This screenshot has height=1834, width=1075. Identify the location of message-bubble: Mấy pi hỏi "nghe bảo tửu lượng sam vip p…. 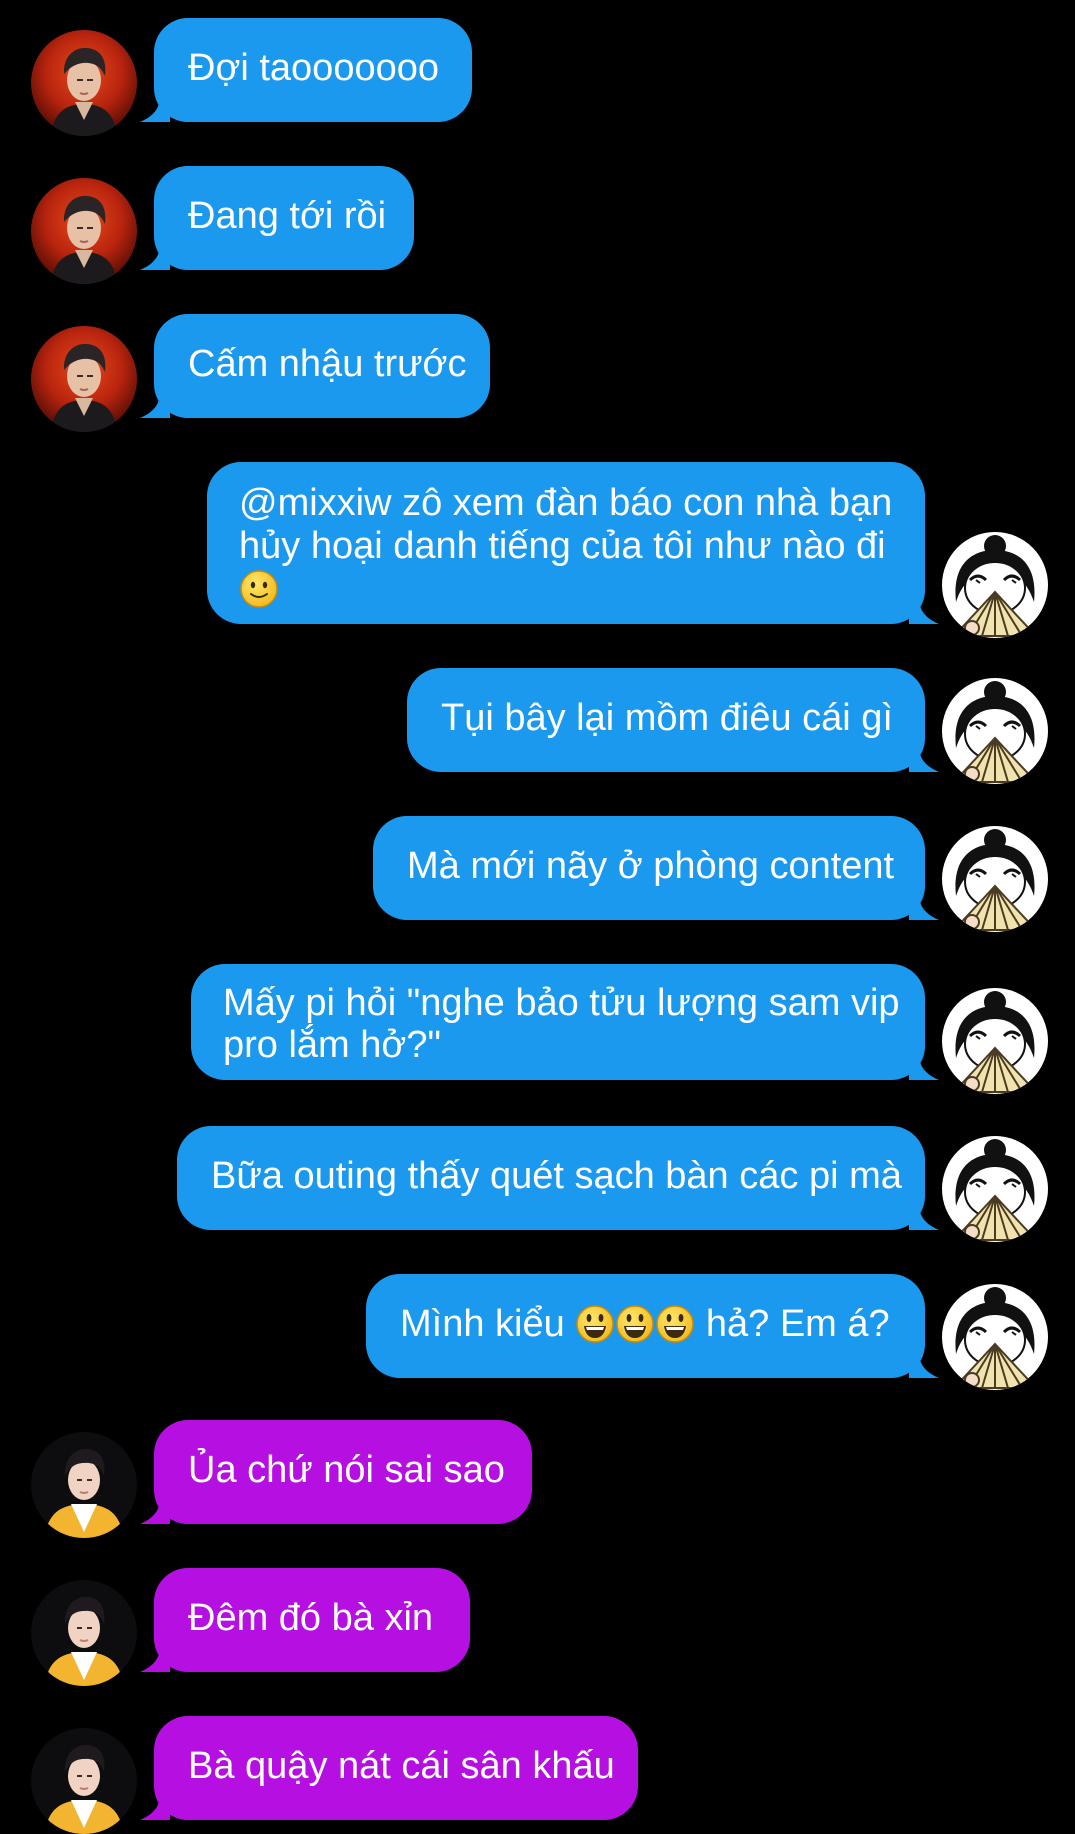
(565, 1022).